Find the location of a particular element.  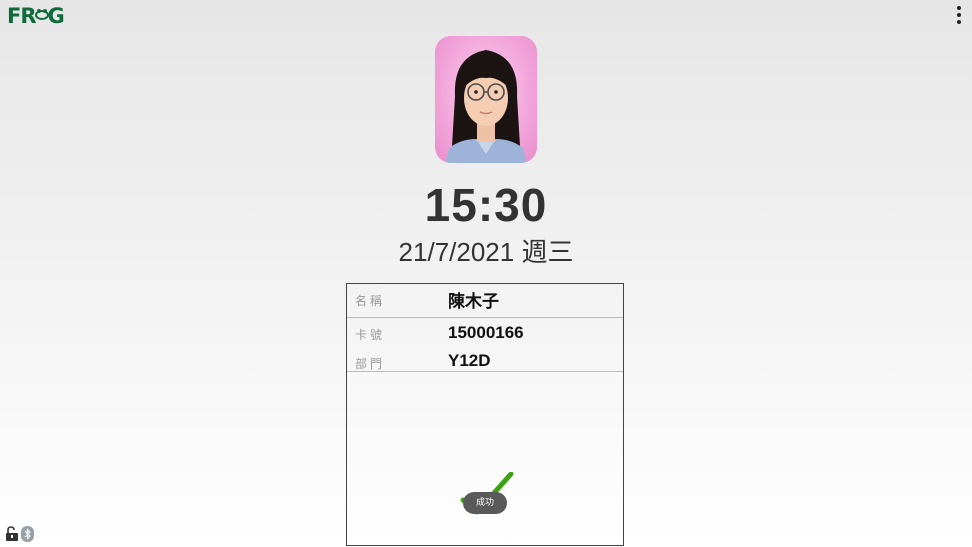

name-label: 名稱 is located at coordinates (370, 301).